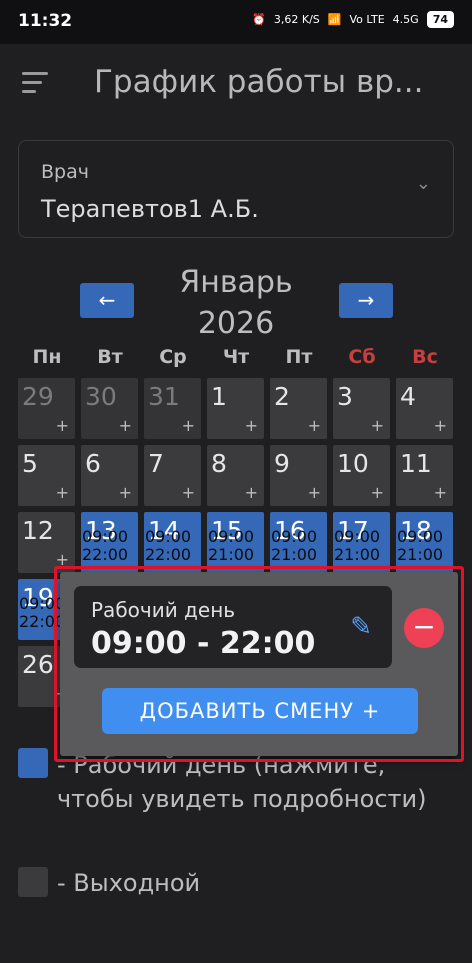  Describe the element at coordinates (298, 408) in the screenshot. I see `day-cell: 2 +` at that location.